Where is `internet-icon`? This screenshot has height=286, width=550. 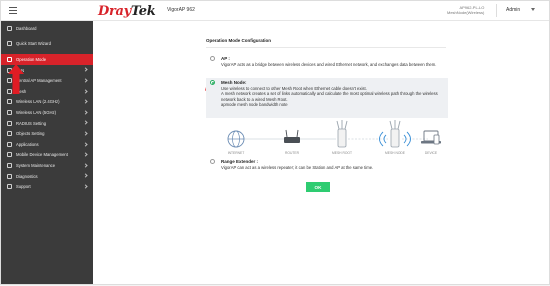
internet-icon is located at coordinates (236, 139).